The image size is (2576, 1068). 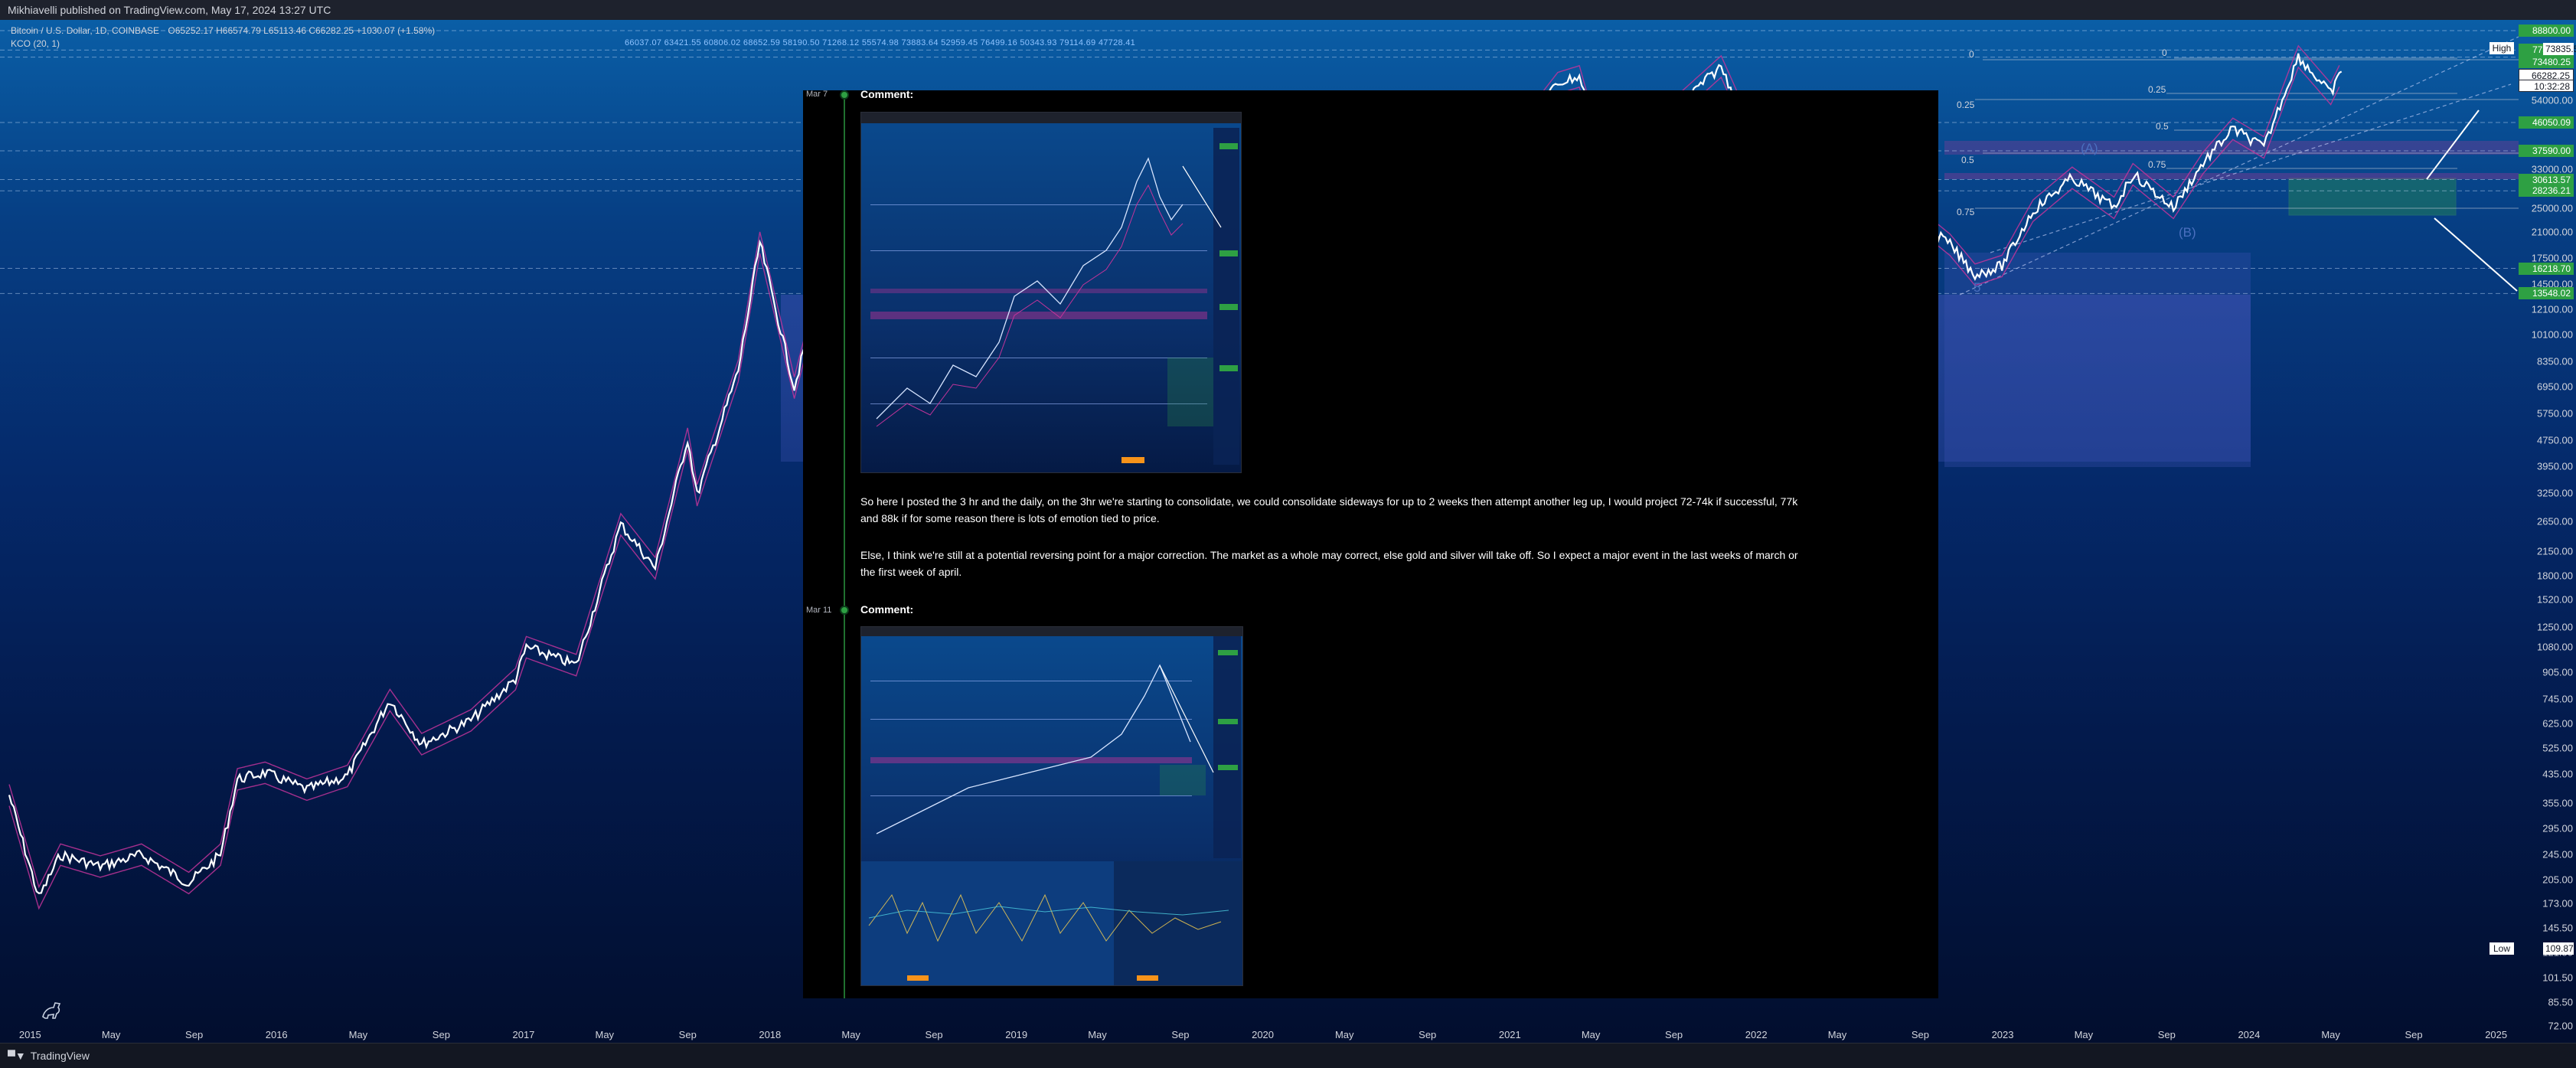 I want to click on time-axis-label: 2017, so click(x=523, y=1034).